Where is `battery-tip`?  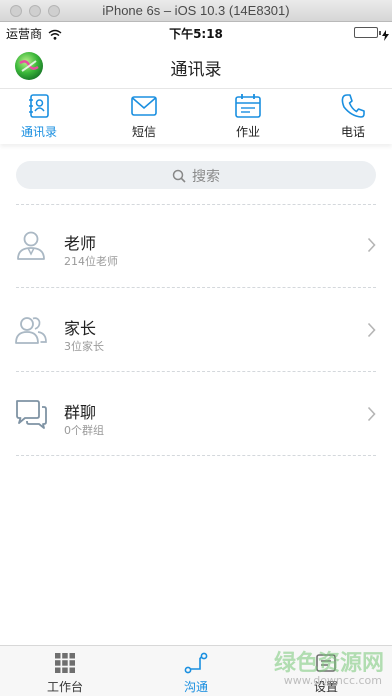 battery-tip is located at coordinates (380, 33).